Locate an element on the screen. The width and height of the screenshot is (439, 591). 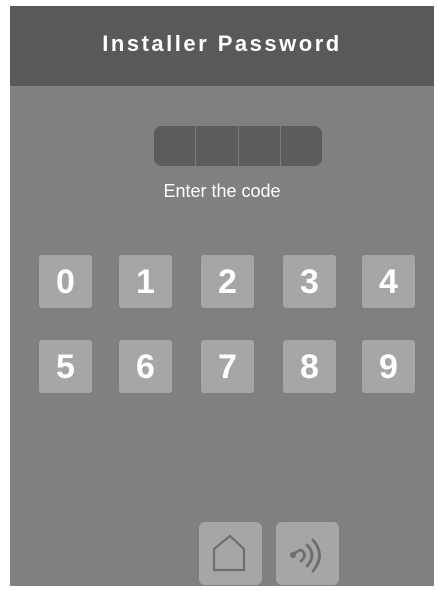
home-button is located at coordinates (230, 553).